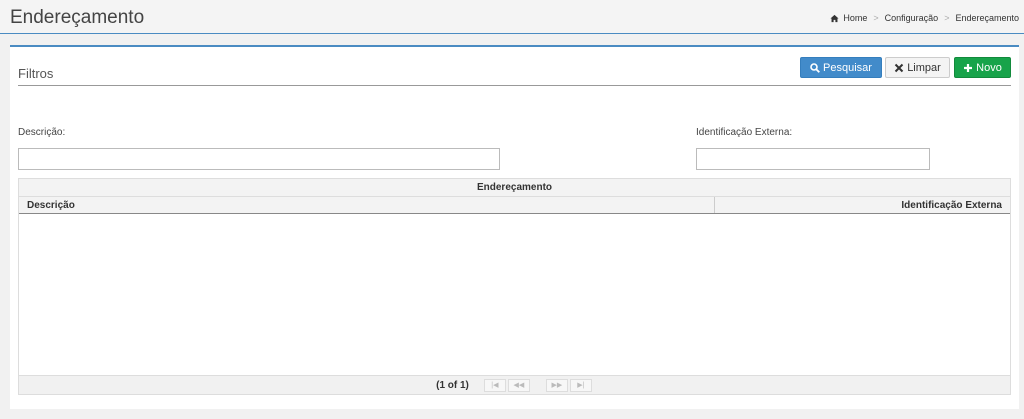 This screenshot has width=1024, height=419. Describe the element at coordinates (989, 67) in the screenshot. I see `new-button-label: Novo` at that location.